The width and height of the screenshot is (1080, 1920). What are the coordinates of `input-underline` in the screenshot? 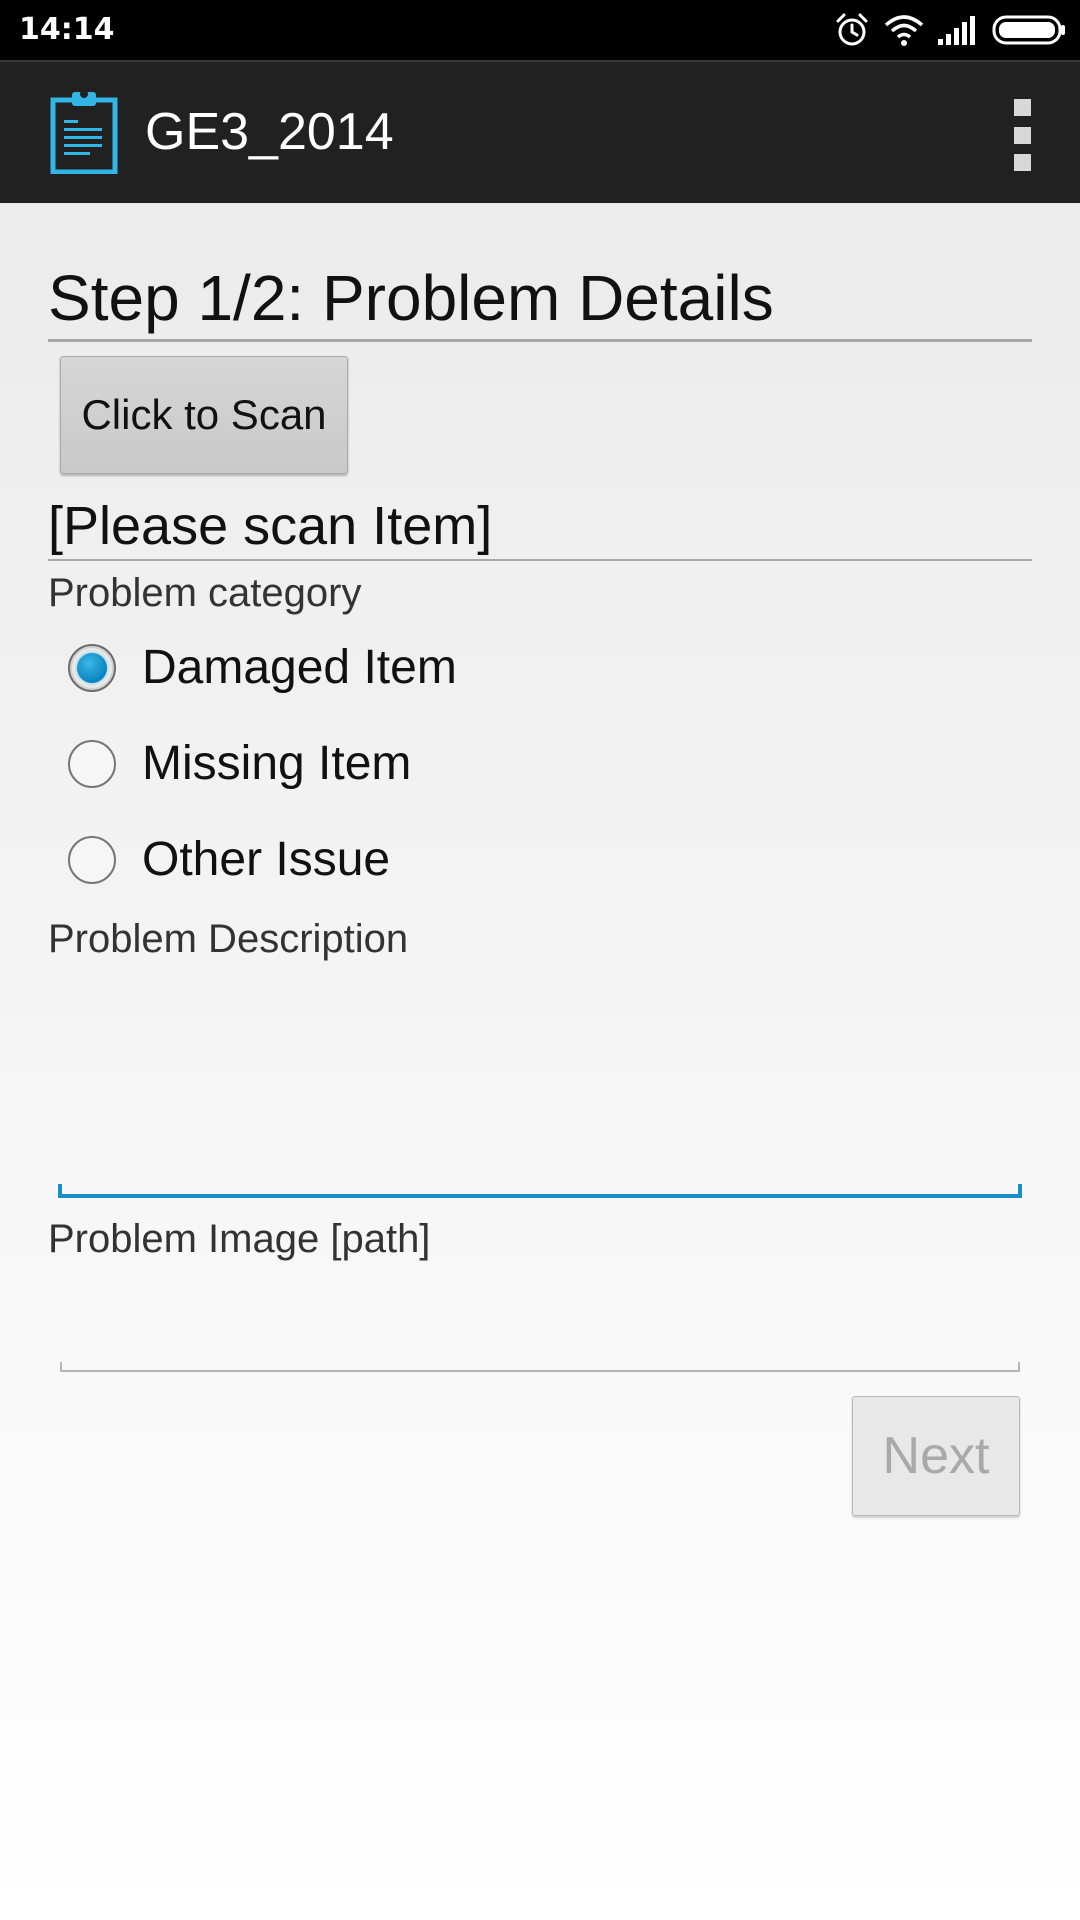 It's located at (540, 1371).